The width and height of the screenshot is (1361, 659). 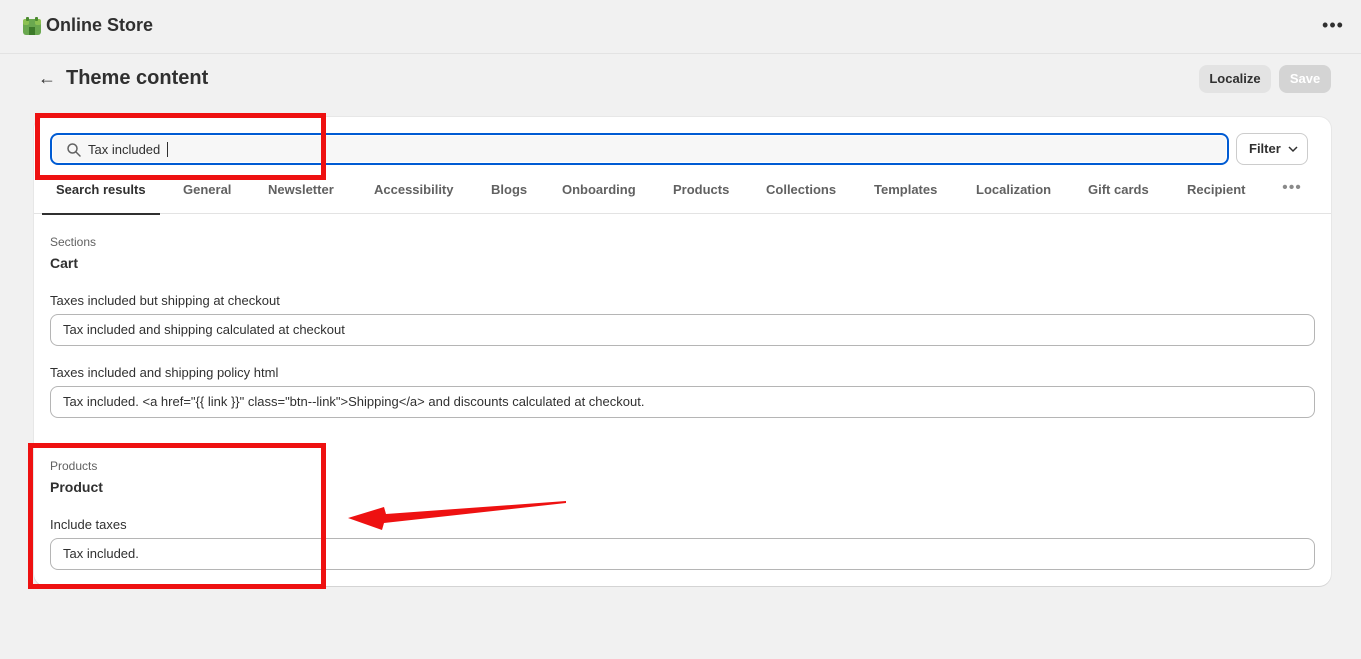 I want to click on field-label: Taxes included but shipping at checkout, so click(x=165, y=300).